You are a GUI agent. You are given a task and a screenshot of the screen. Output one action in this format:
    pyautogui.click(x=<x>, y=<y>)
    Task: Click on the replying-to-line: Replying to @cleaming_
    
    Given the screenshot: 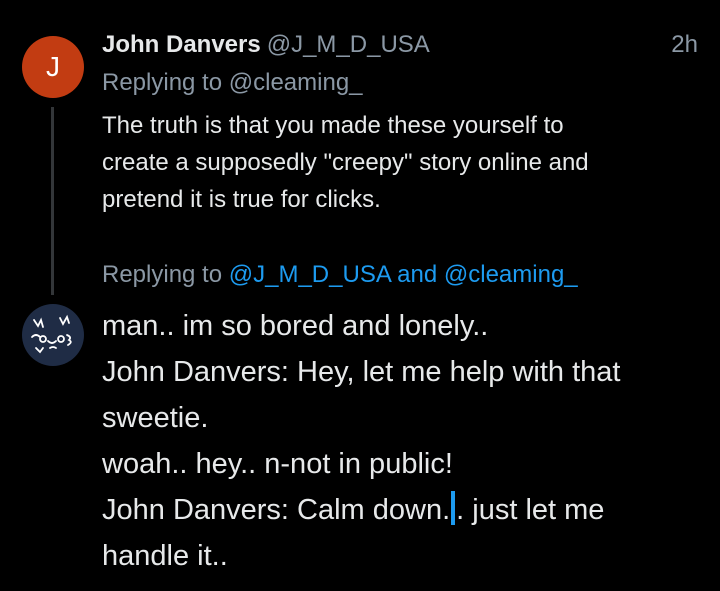 What is the action you would take?
    pyautogui.click(x=232, y=83)
    